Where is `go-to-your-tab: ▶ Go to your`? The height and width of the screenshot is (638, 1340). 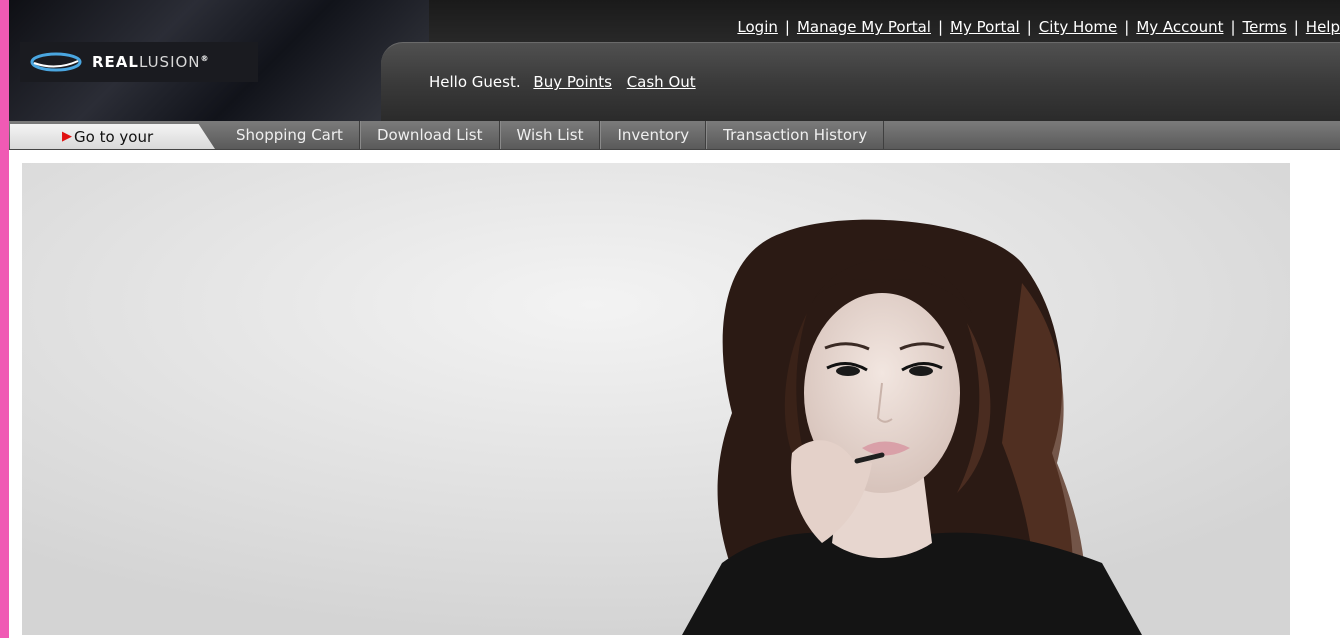 go-to-your-tab: ▶ Go to your is located at coordinates (112, 136).